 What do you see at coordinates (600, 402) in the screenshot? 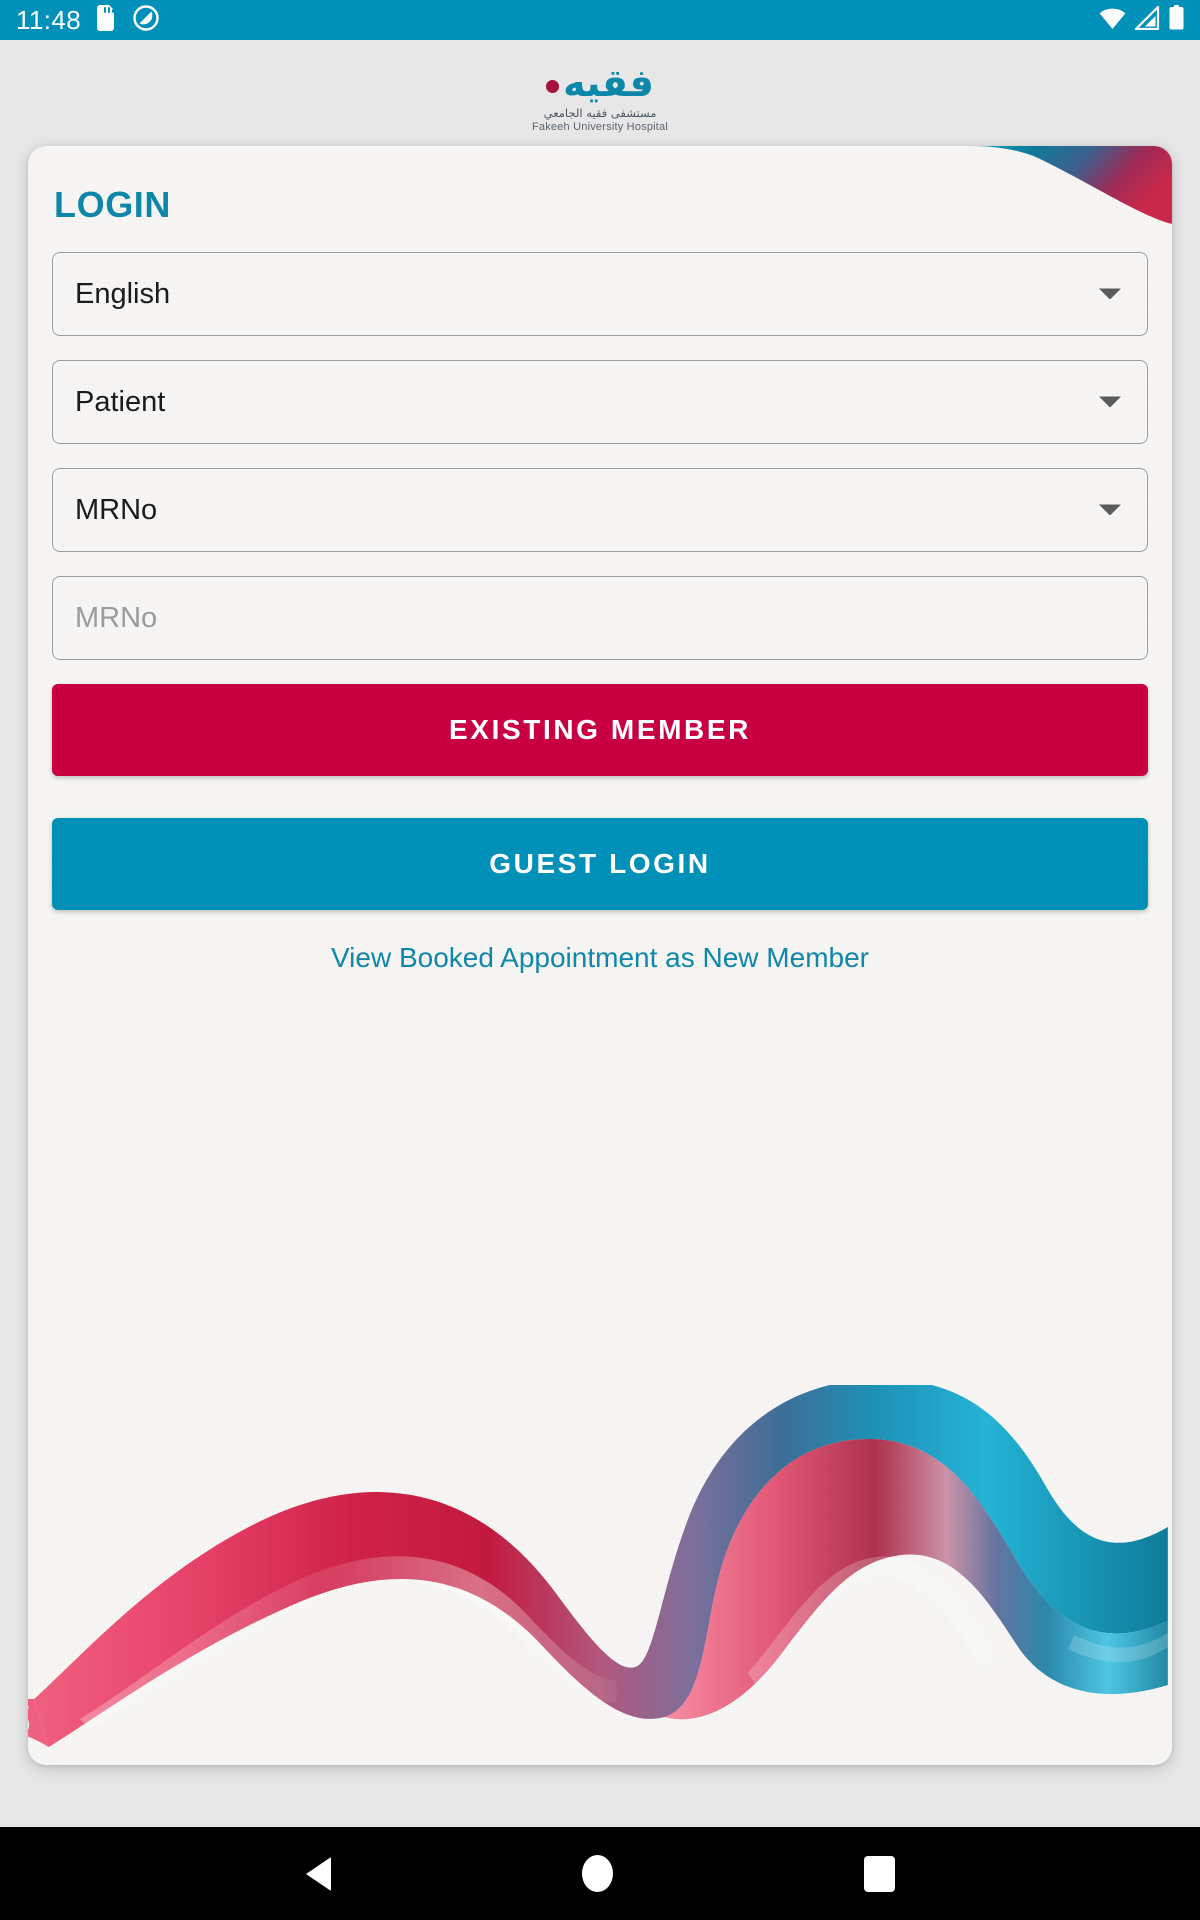
I see `user-type-select: Patient` at bounding box center [600, 402].